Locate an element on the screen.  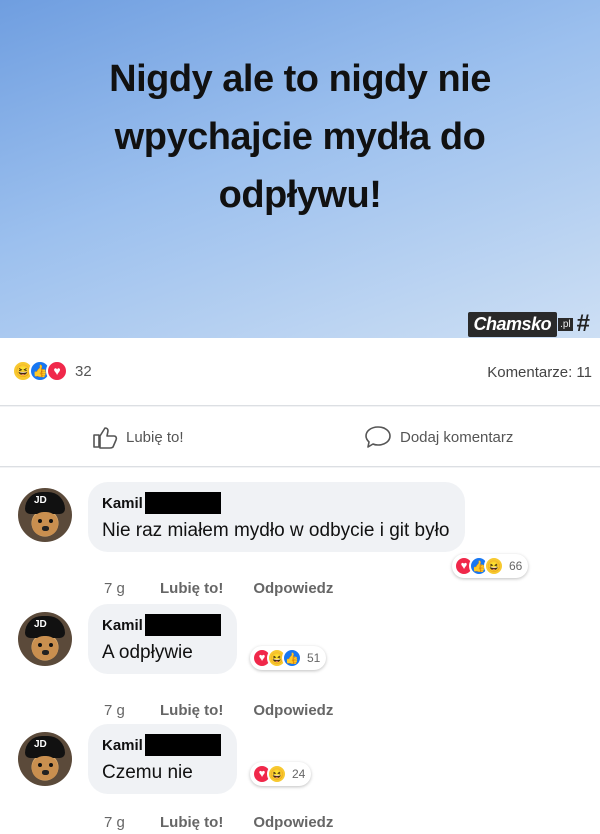
watermark-suffix: .pl is located at coordinates (565, 324).